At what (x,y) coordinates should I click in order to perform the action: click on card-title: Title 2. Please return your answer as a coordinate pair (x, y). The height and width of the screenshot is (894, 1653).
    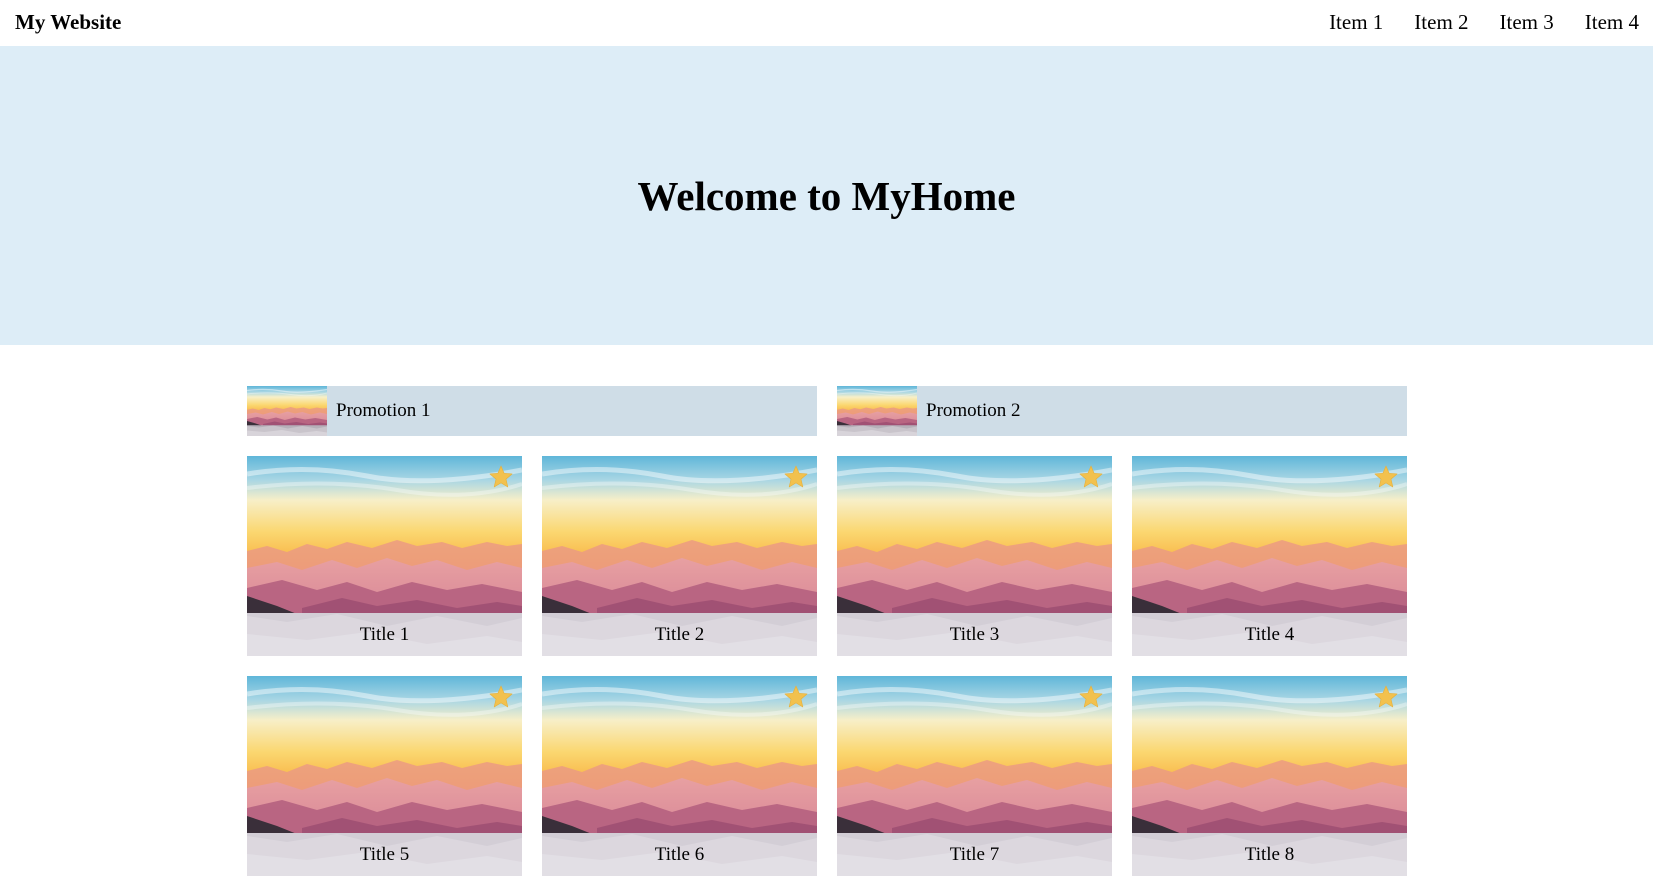
    Looking at the image, I should click on (679, 634).